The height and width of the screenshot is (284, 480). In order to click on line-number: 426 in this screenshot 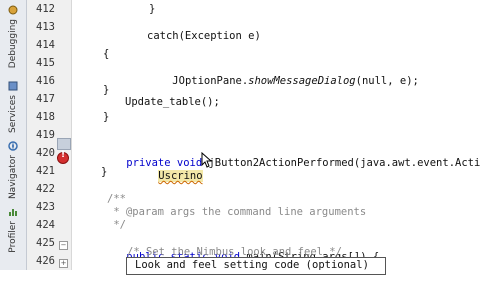, I will do `click(45, 261)`.